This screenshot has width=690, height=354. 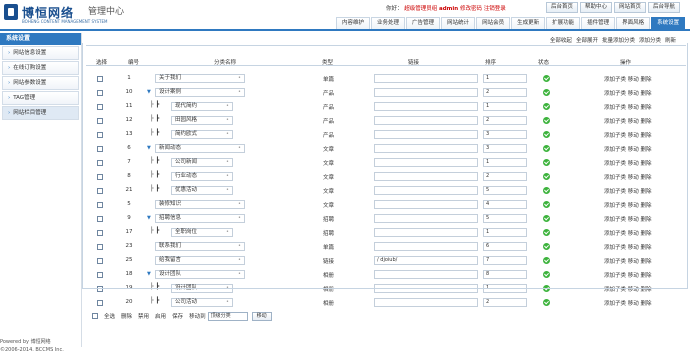 I want to click on sidebar-item-label: 在线订购设置, so click(x=30, y=68).